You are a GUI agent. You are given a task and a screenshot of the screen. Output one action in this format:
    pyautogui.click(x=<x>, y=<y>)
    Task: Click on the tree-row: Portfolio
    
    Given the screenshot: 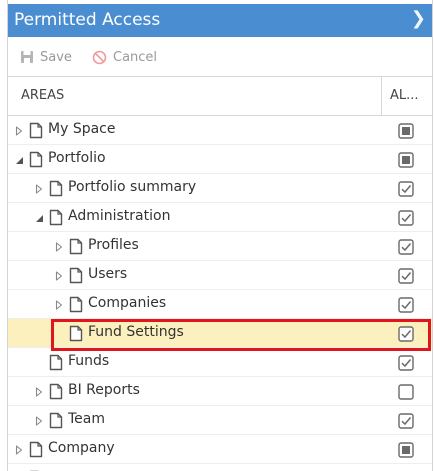 What is the action you would take?
    pyautogui.click(x=220, y=159)
    